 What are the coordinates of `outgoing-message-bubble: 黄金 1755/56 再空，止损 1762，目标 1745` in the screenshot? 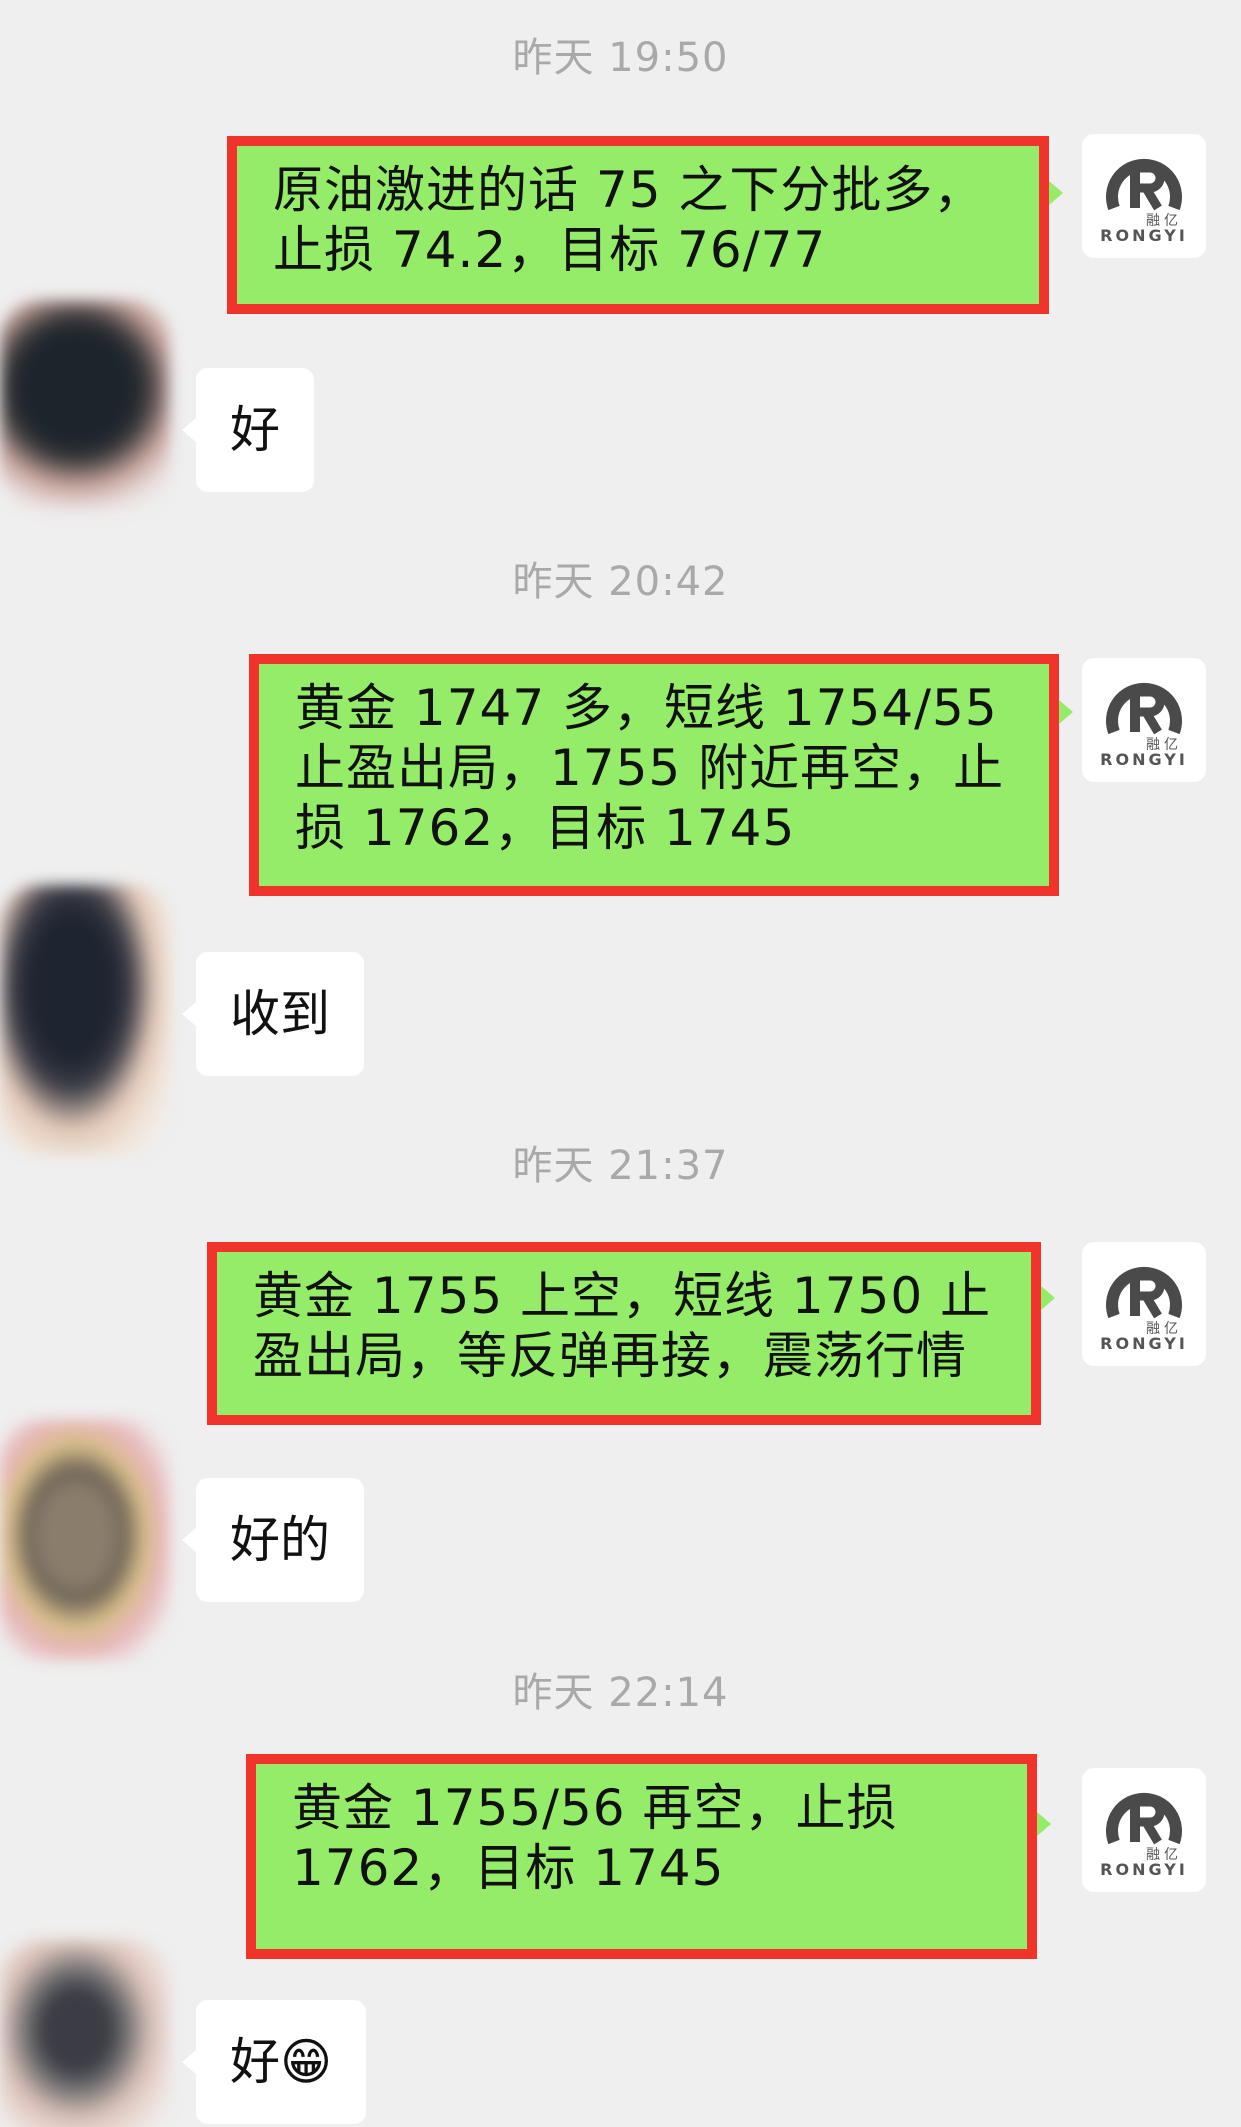 It's located at (641, 1856).